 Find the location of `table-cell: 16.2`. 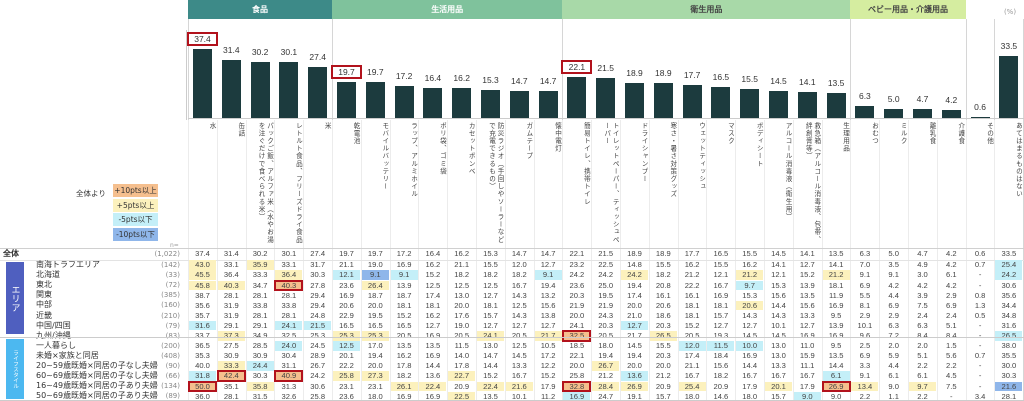

table-cell: 16.2 is located at coordinates (433, 265).